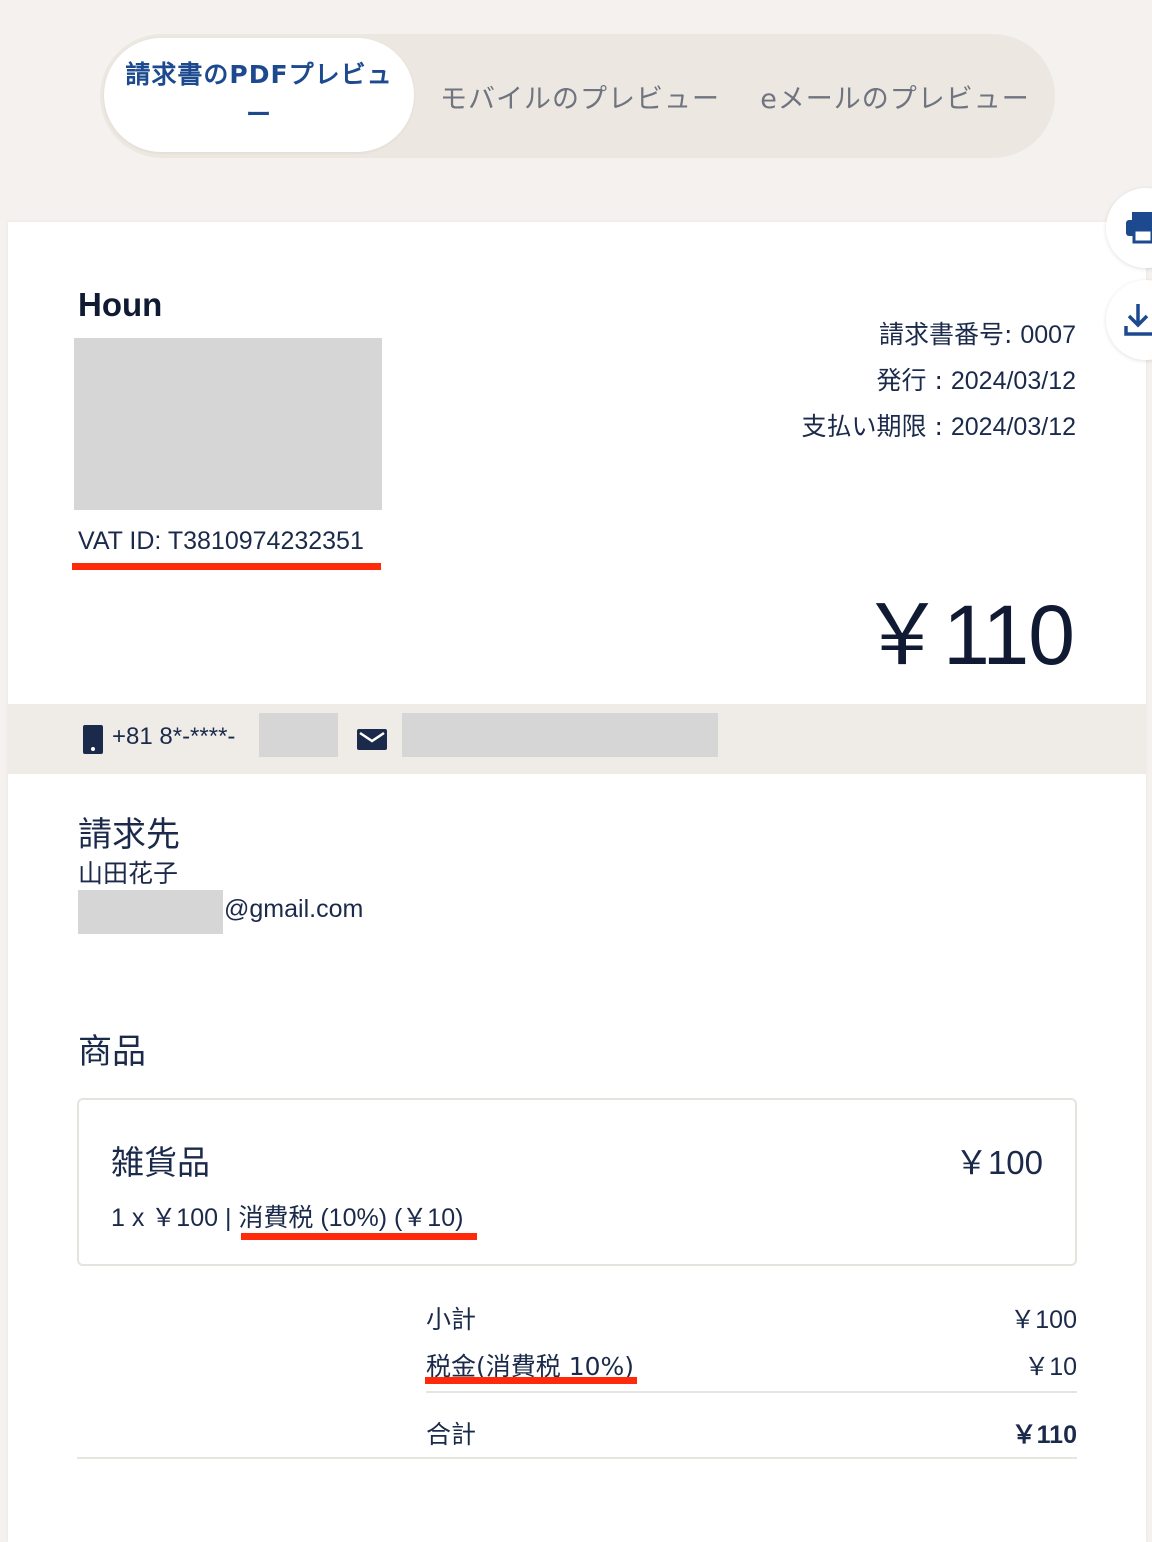 This screenshot has width=1152, height=1542. What do you see at coordinates (1048, 335) in the screenshot?
I see `invoice-number: 0007` at bounding box center [1048, 335].